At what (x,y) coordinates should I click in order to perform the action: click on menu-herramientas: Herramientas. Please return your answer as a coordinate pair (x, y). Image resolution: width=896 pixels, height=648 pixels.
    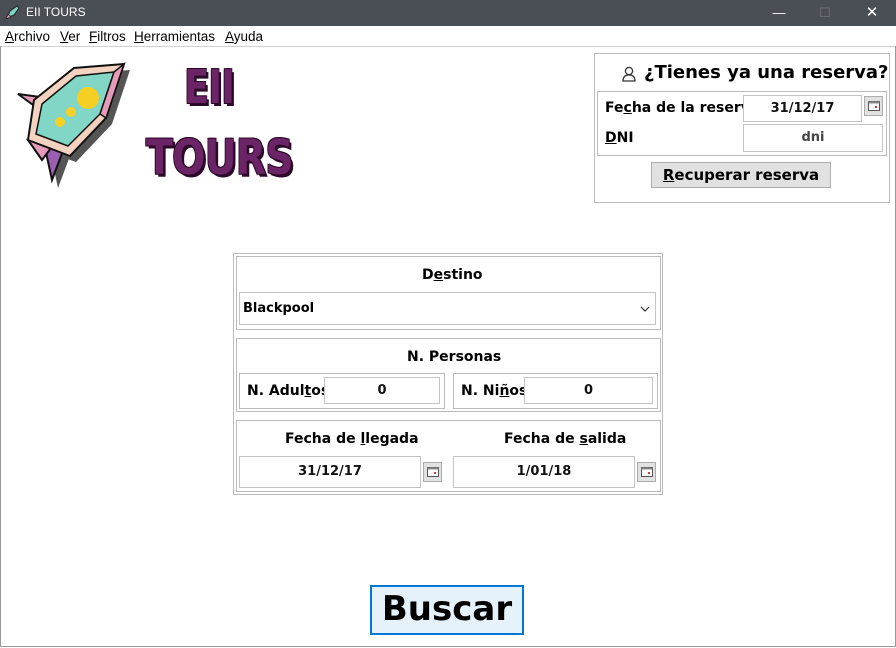
    Looking at the image, I should click on (174, 36).